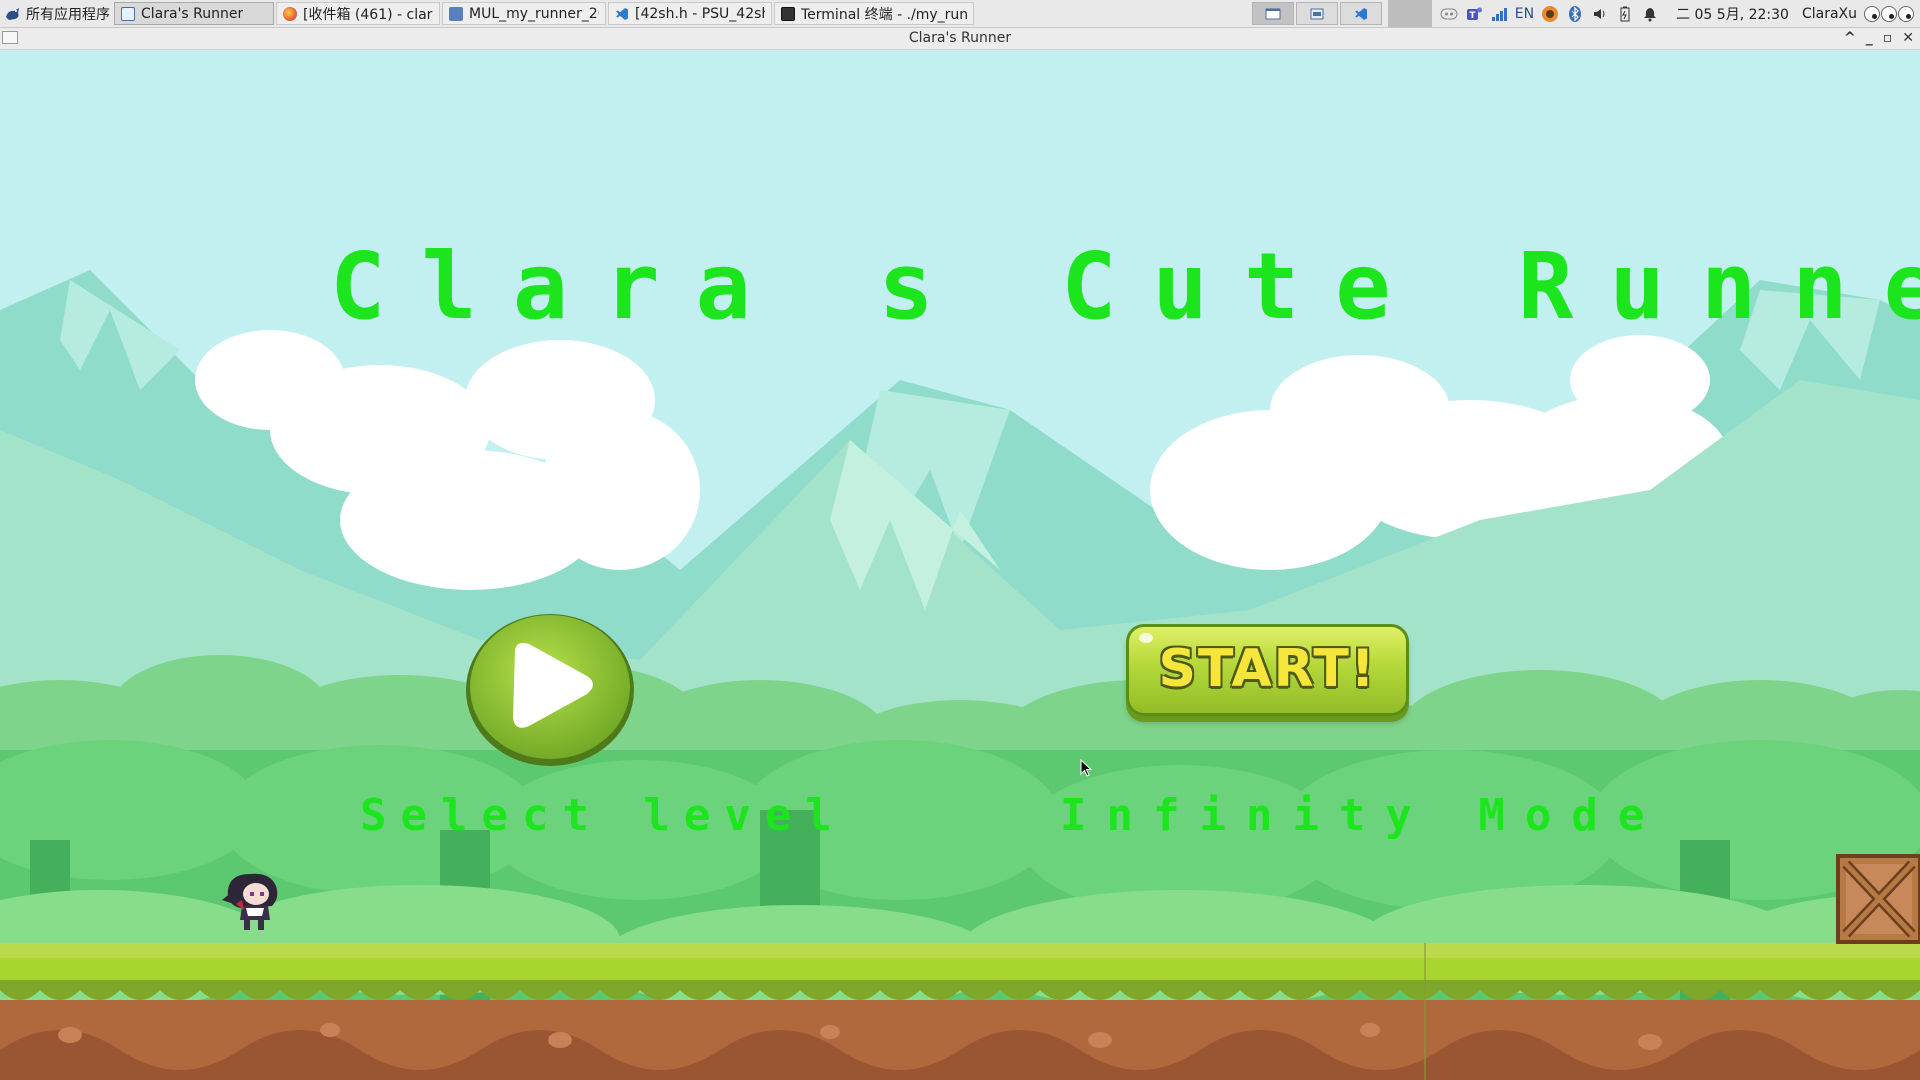  Describe the element at coordinates (12, 13) in the screenshot. I see `xfce-mouse-icon` at that location.